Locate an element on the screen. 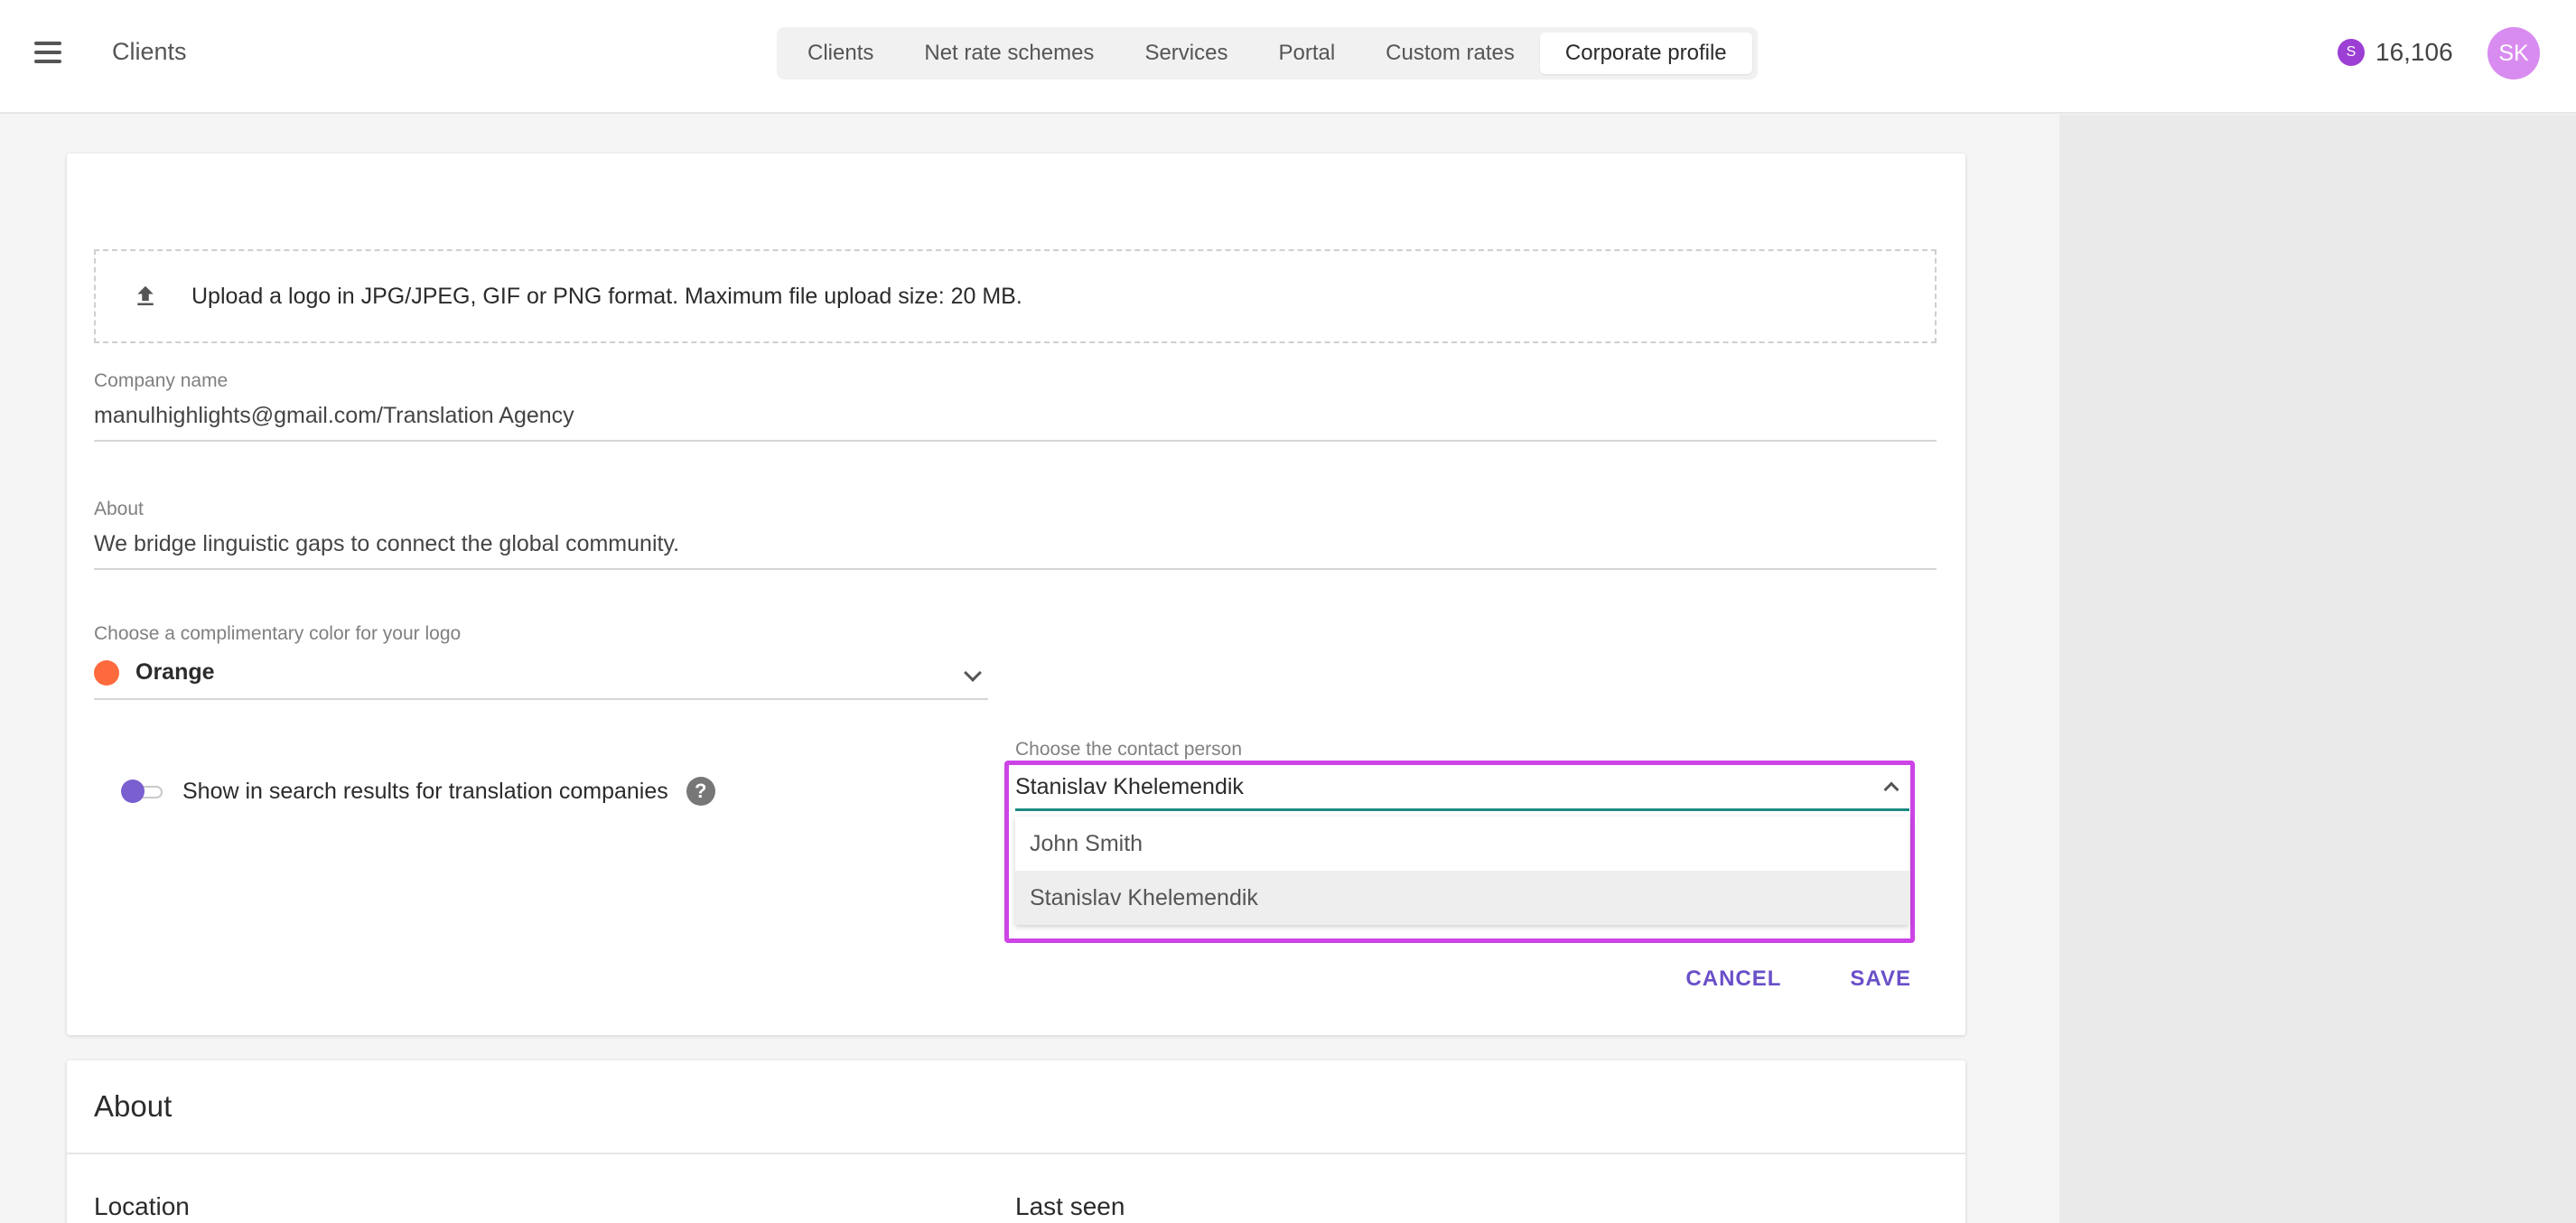  credits-balance: S 16,106 is located at coordinates (2395, 53).